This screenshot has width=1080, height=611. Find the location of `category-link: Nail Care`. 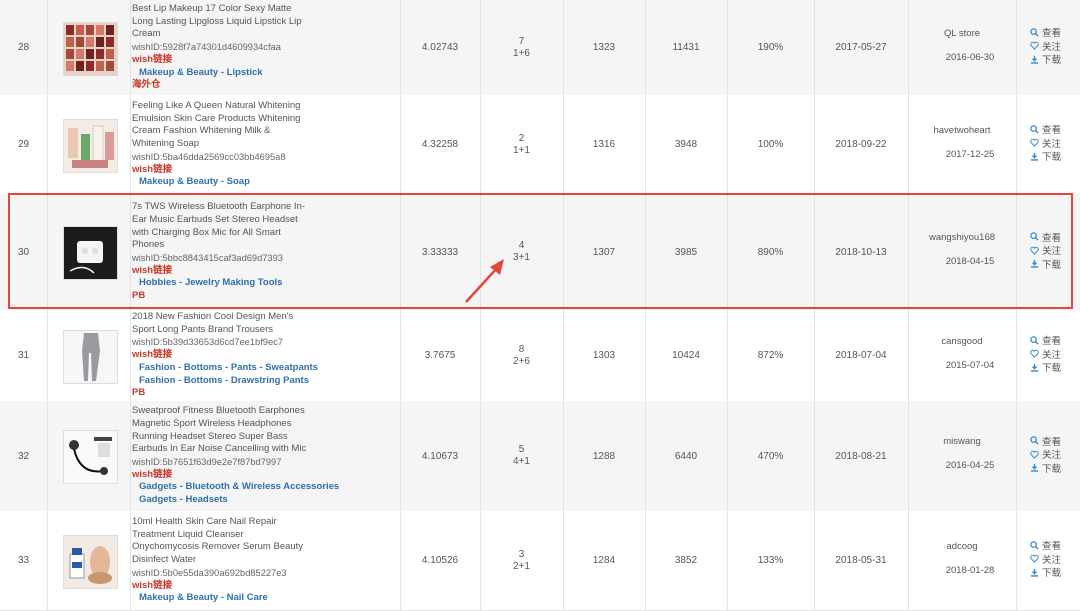

category-link: Nail Care is located at coordinates (247, 597).